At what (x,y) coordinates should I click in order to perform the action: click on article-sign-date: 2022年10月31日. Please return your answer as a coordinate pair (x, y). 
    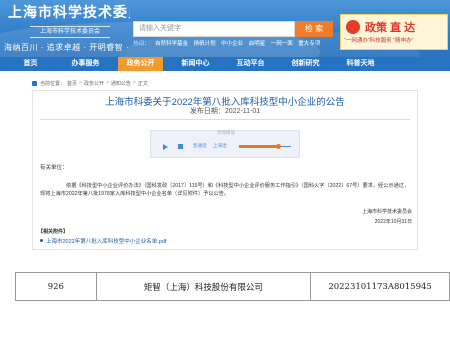
    Looking at the image, I should click on (393, 222).